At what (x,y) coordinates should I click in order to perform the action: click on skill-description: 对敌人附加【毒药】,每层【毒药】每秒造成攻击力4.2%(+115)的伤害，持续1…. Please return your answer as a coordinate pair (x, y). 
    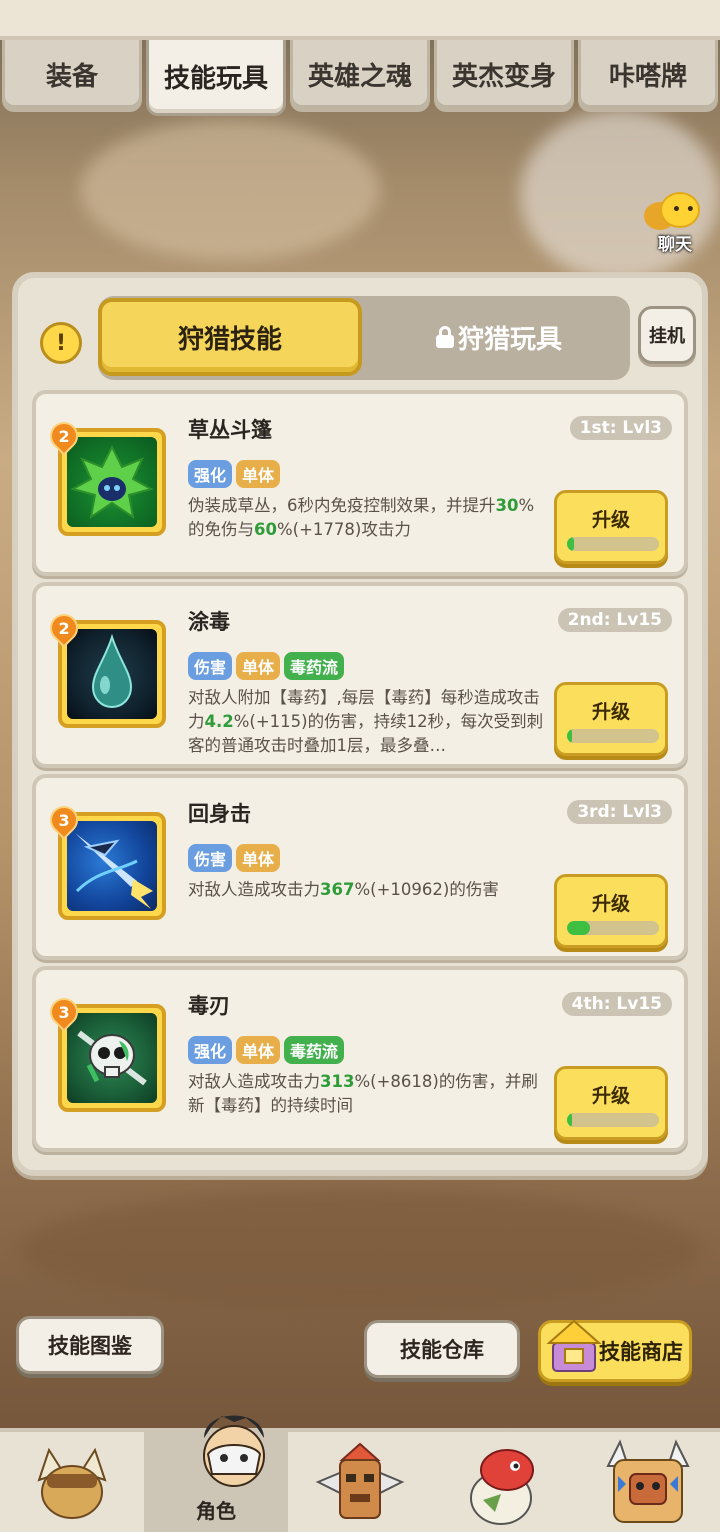
    Looking at the image, I should click on (366, 721).